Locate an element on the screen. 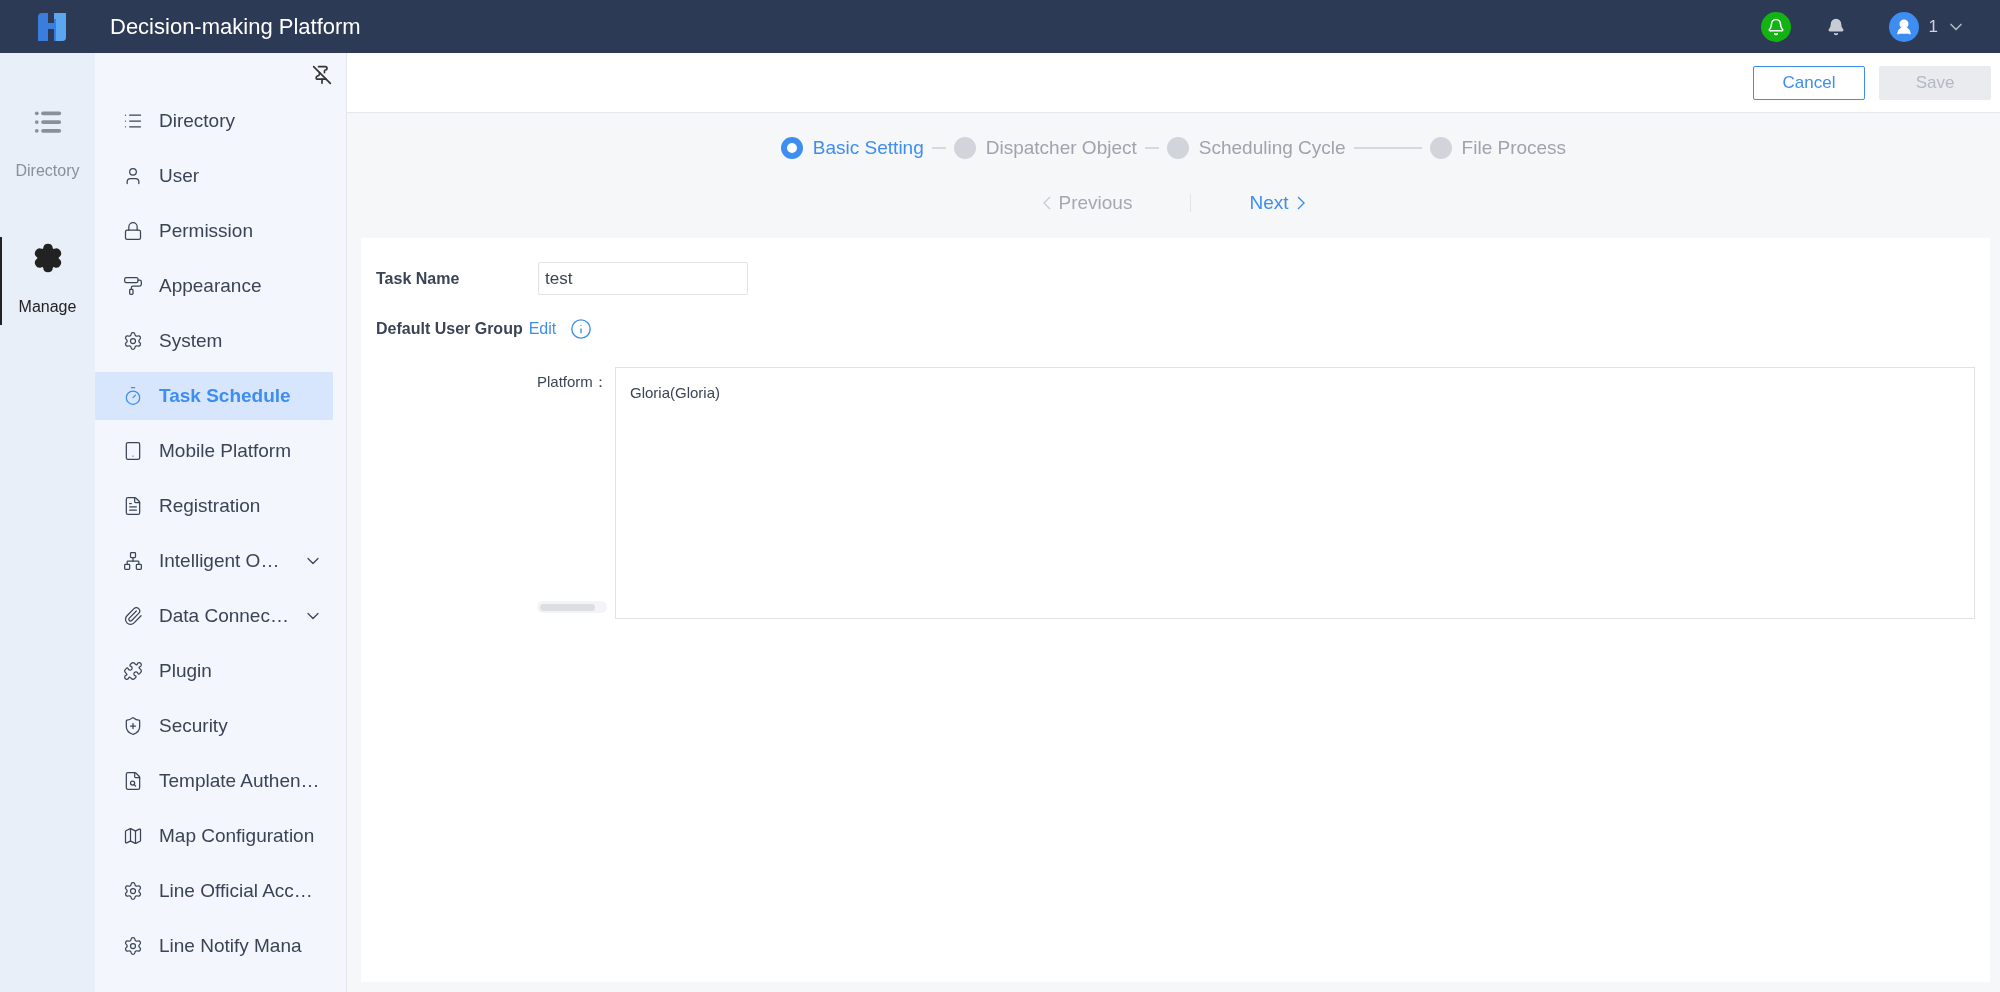  scrollbar is located at coordinates (572, 607).